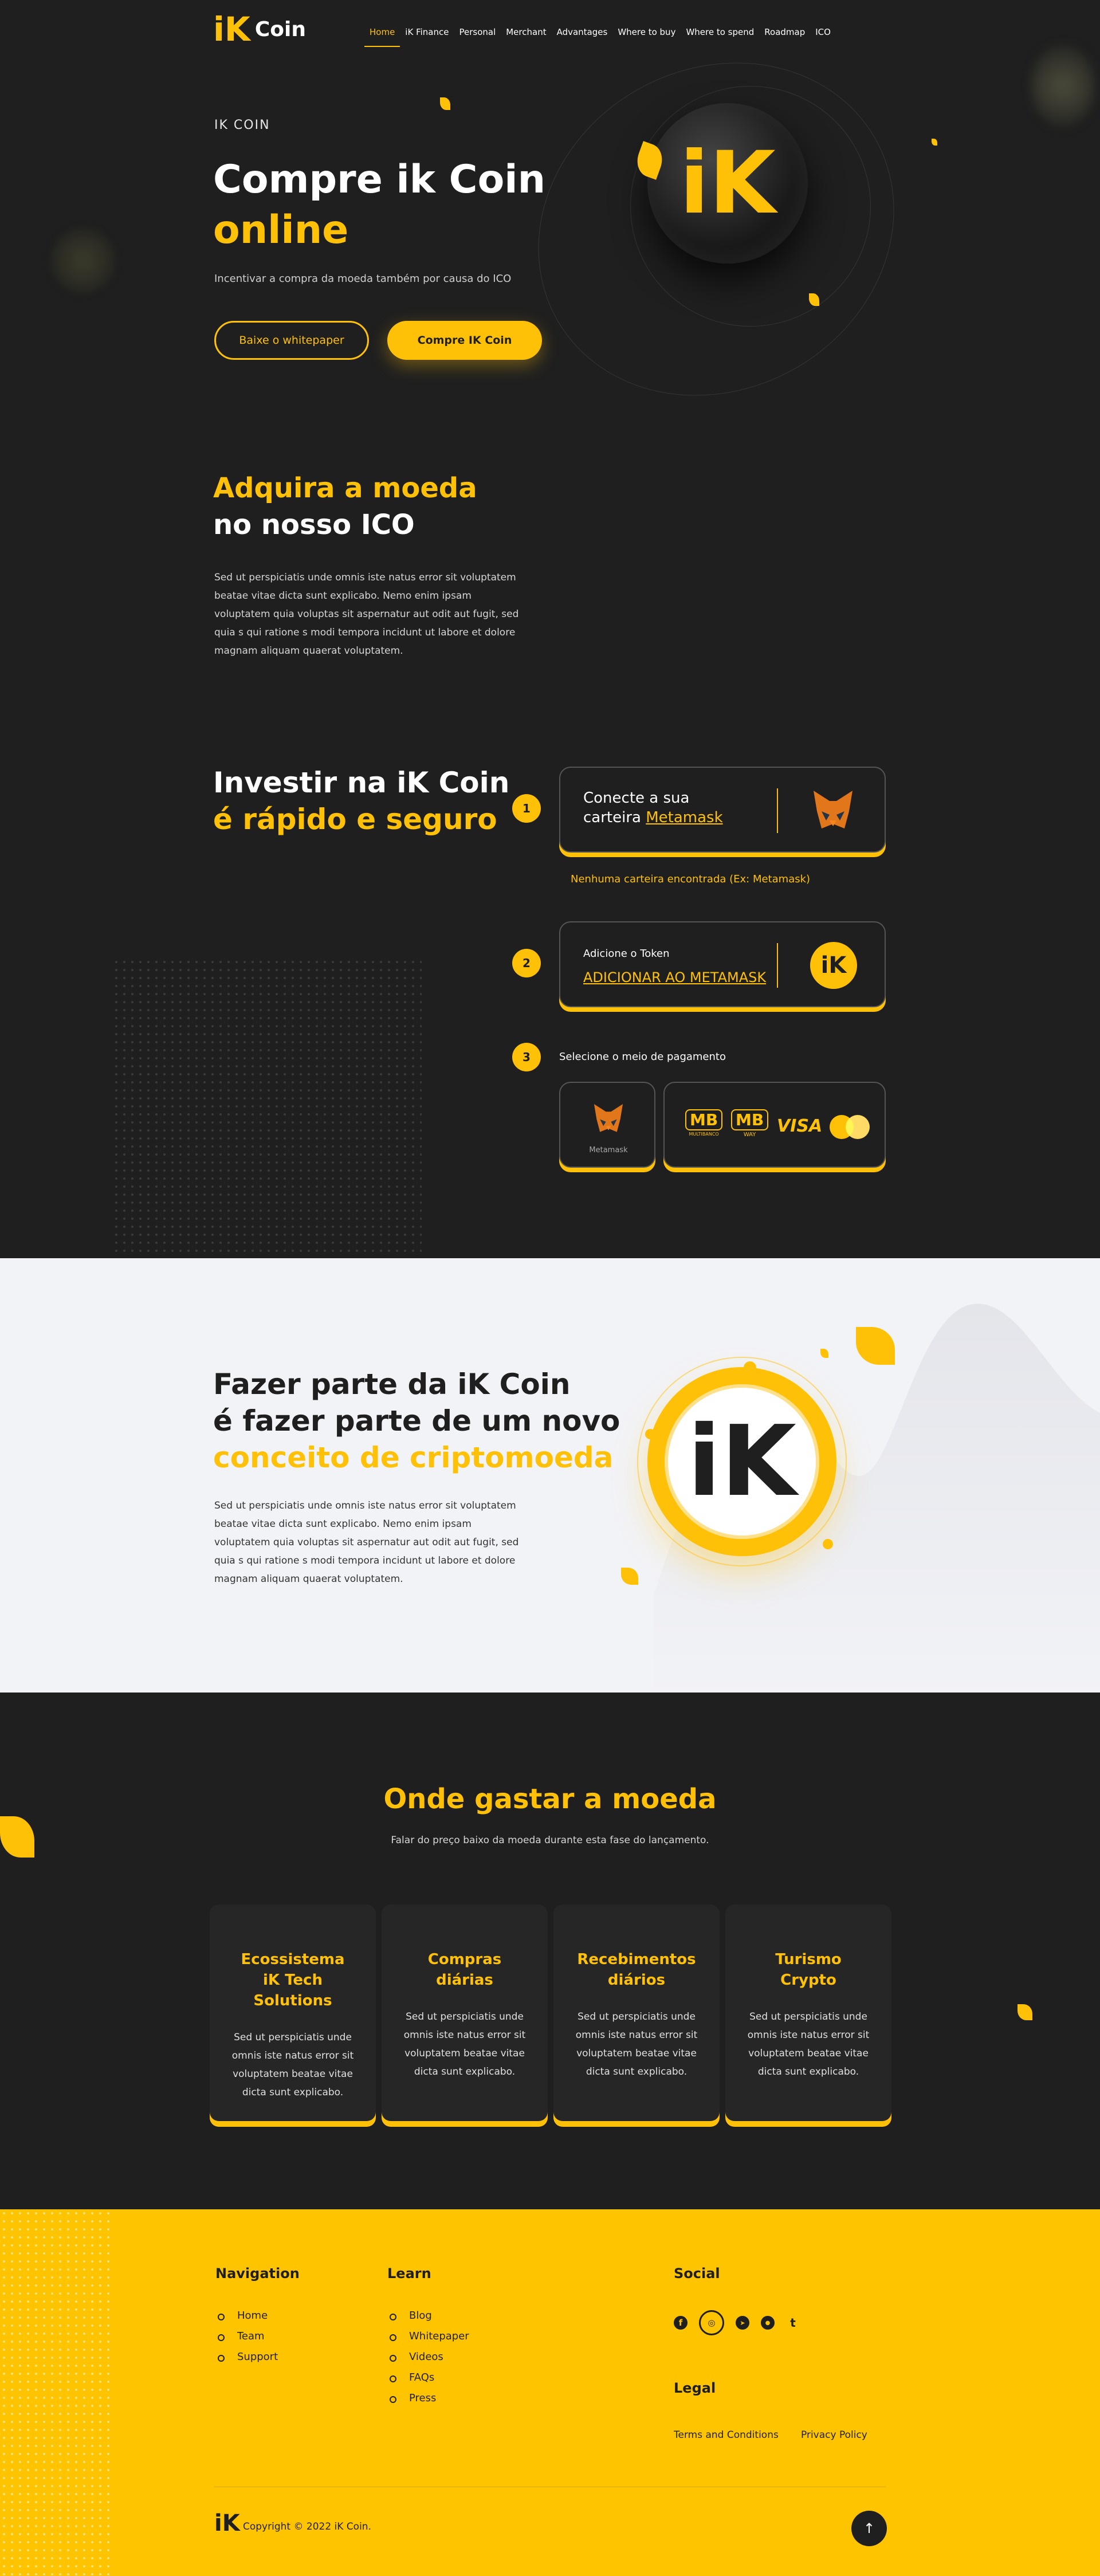 This screenshot has width=1100, height=2576. I want to click on spend-title: Onde gastar a moeda, so click(550, 1799).